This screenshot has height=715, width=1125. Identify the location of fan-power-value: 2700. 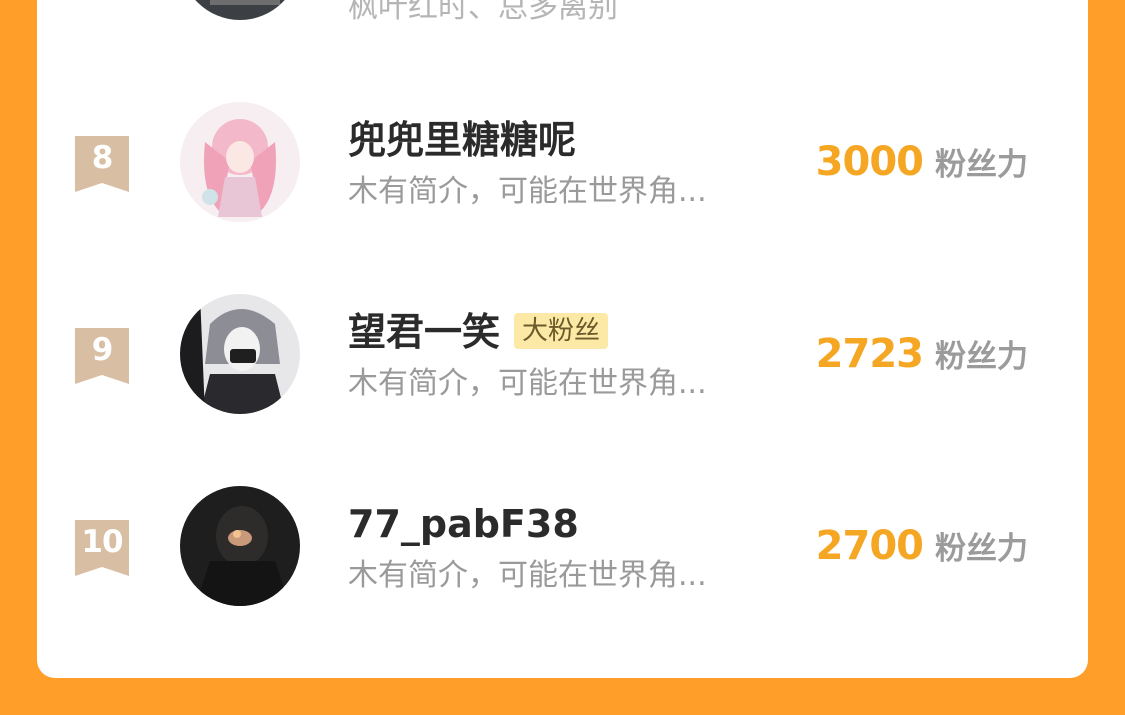
(869, 546).